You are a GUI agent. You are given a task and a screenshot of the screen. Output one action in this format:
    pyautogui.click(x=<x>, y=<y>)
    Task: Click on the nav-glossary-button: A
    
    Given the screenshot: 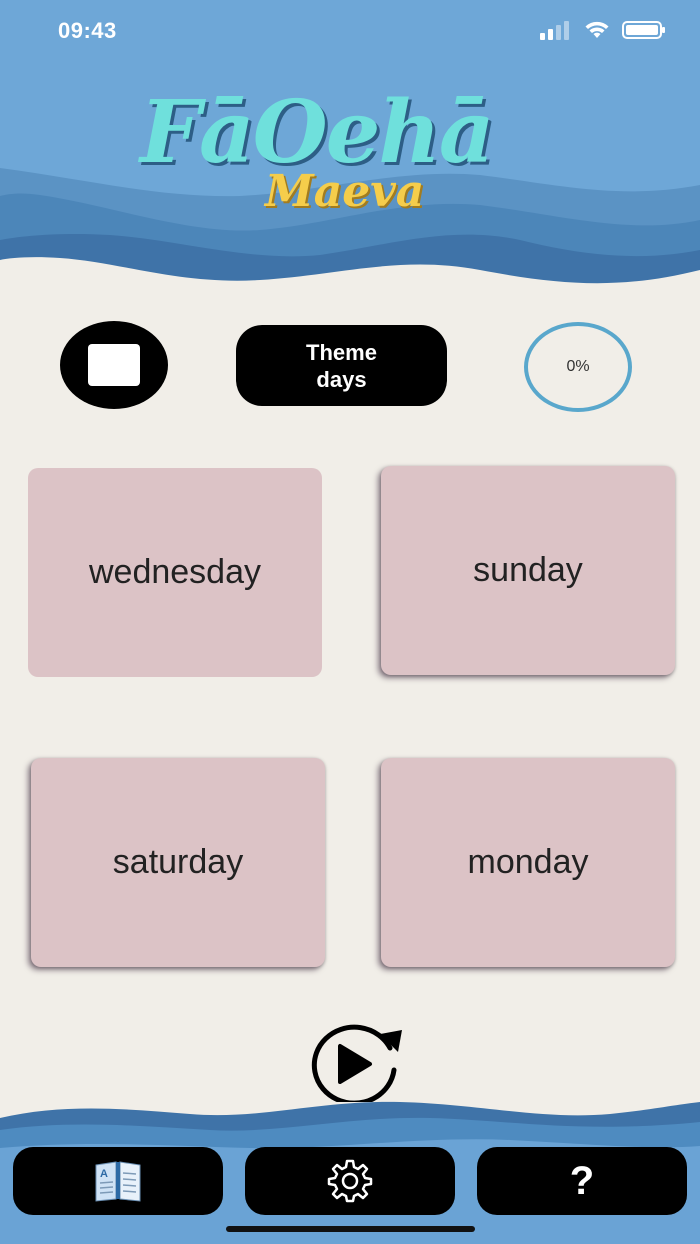 What is the action you would take?
    pyautogui.click(x=118, y=1181)
    